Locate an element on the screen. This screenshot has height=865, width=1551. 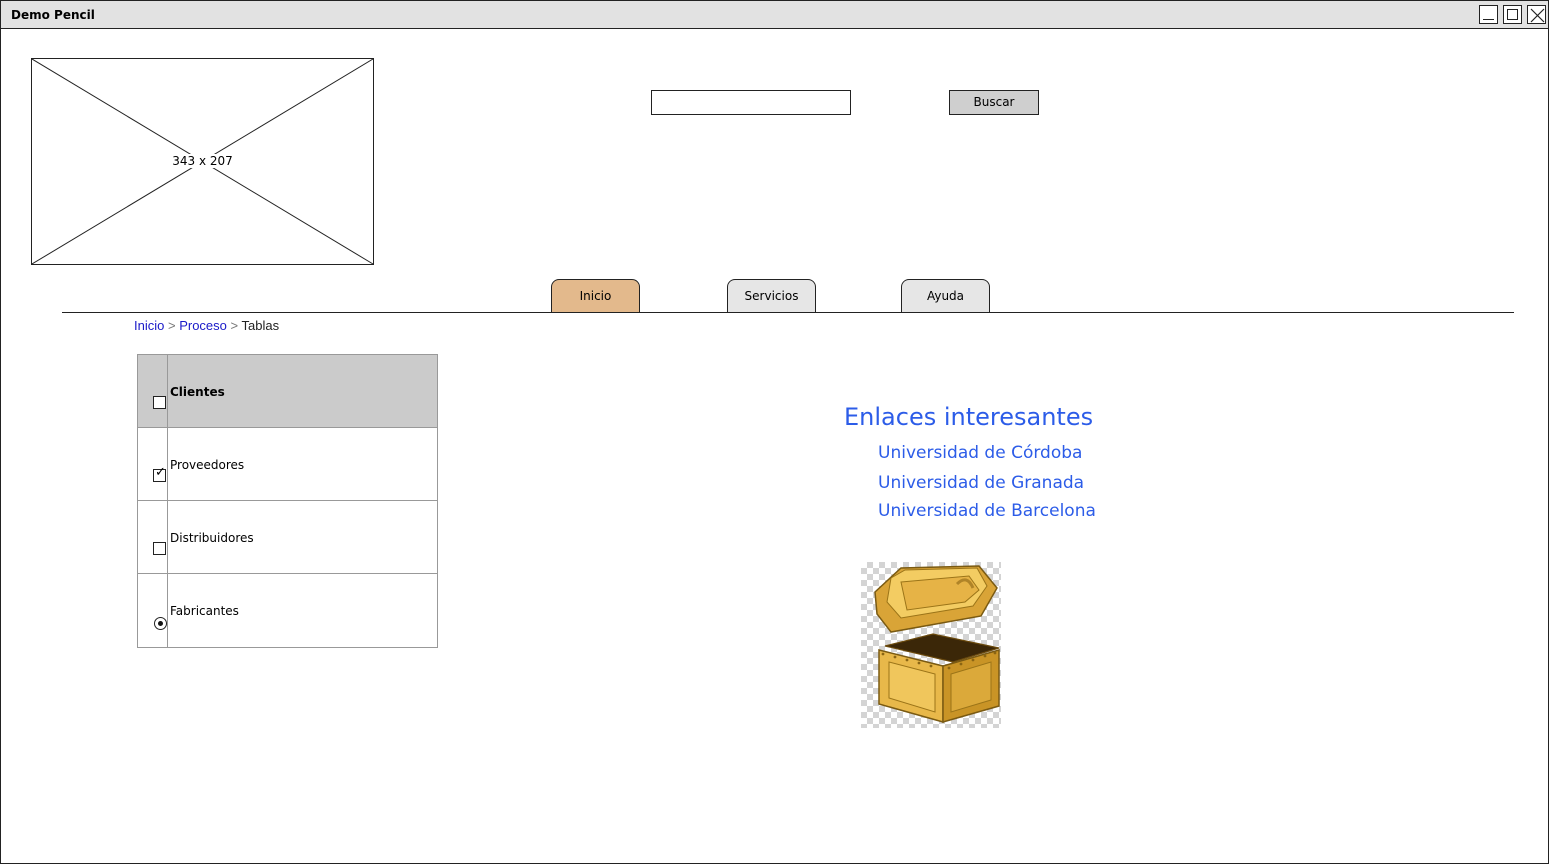
list-item: Fabricantes is located at coordinates (287, 610).